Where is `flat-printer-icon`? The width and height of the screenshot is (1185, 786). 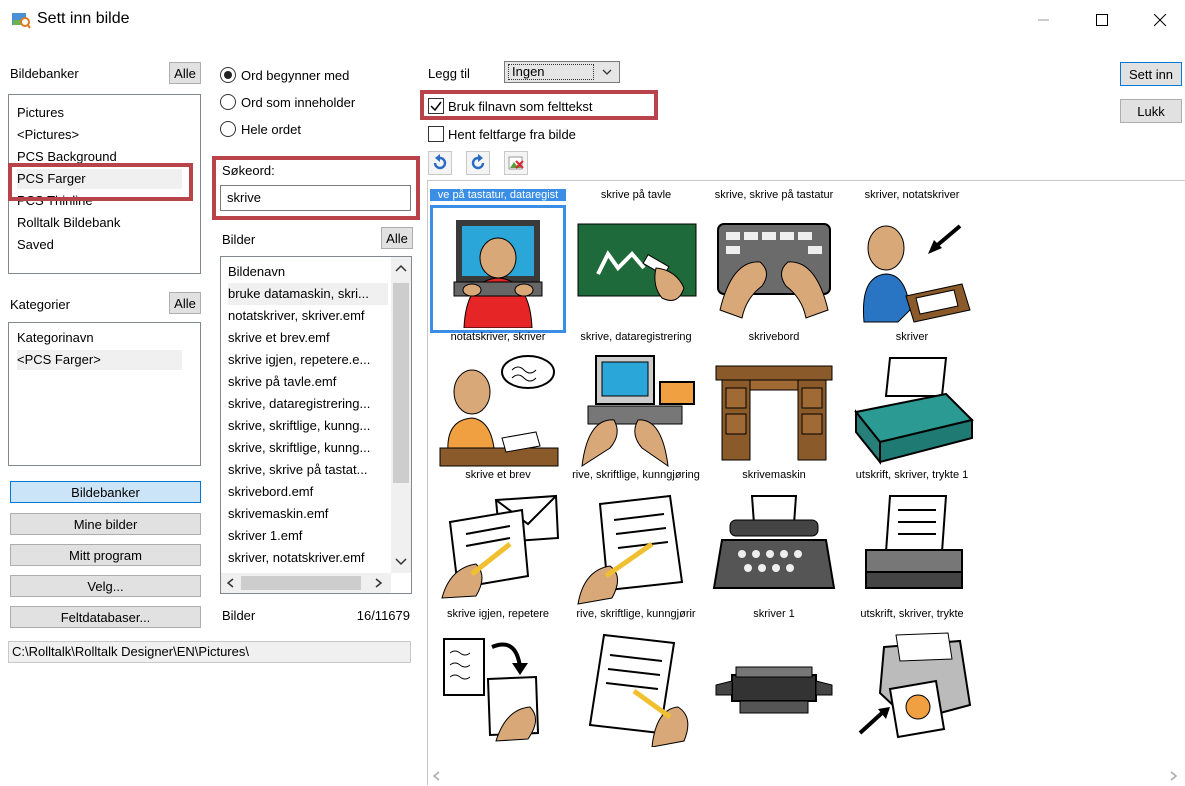
flat-printer-icon is located at coordinates (774, 688).